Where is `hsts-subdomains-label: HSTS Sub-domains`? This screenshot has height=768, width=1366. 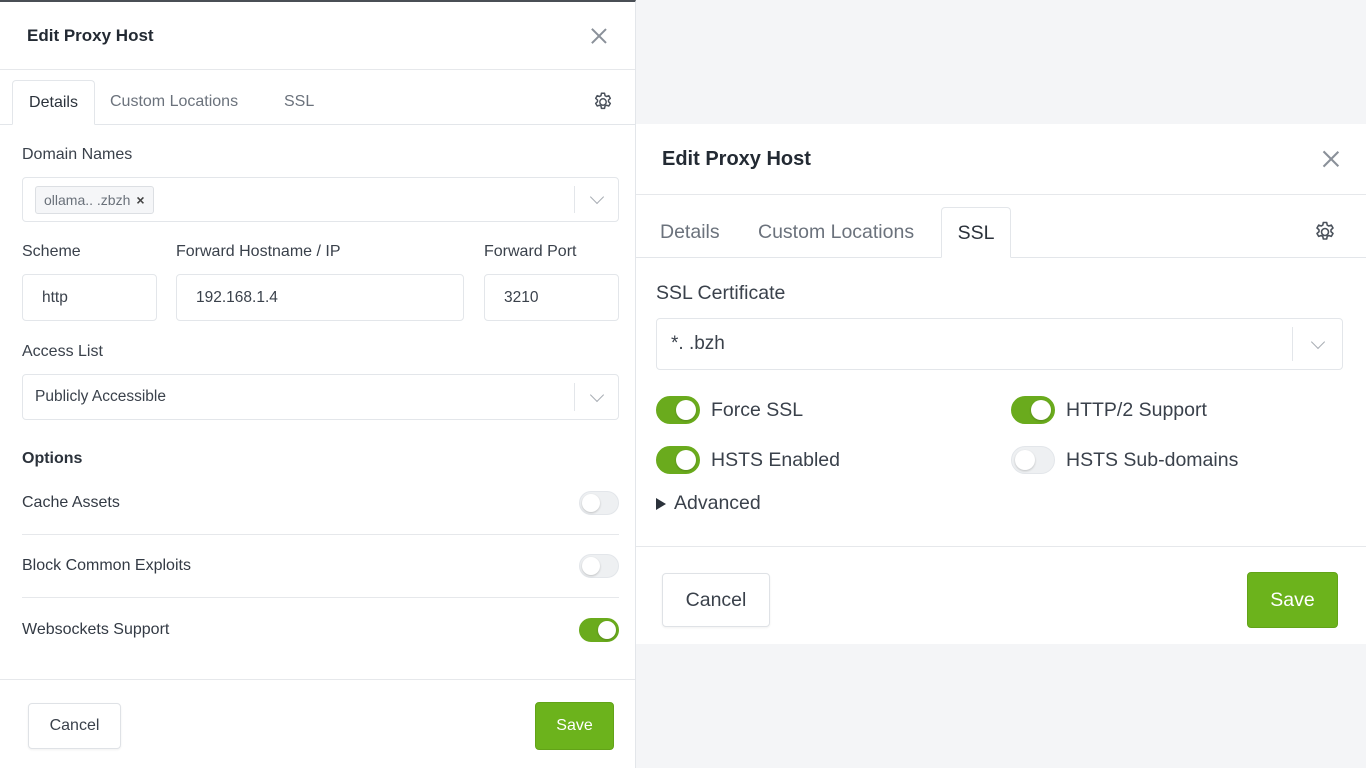
hsts-subdomains-label: HSTS Sub-domains is located at coordinates (1152, 459).